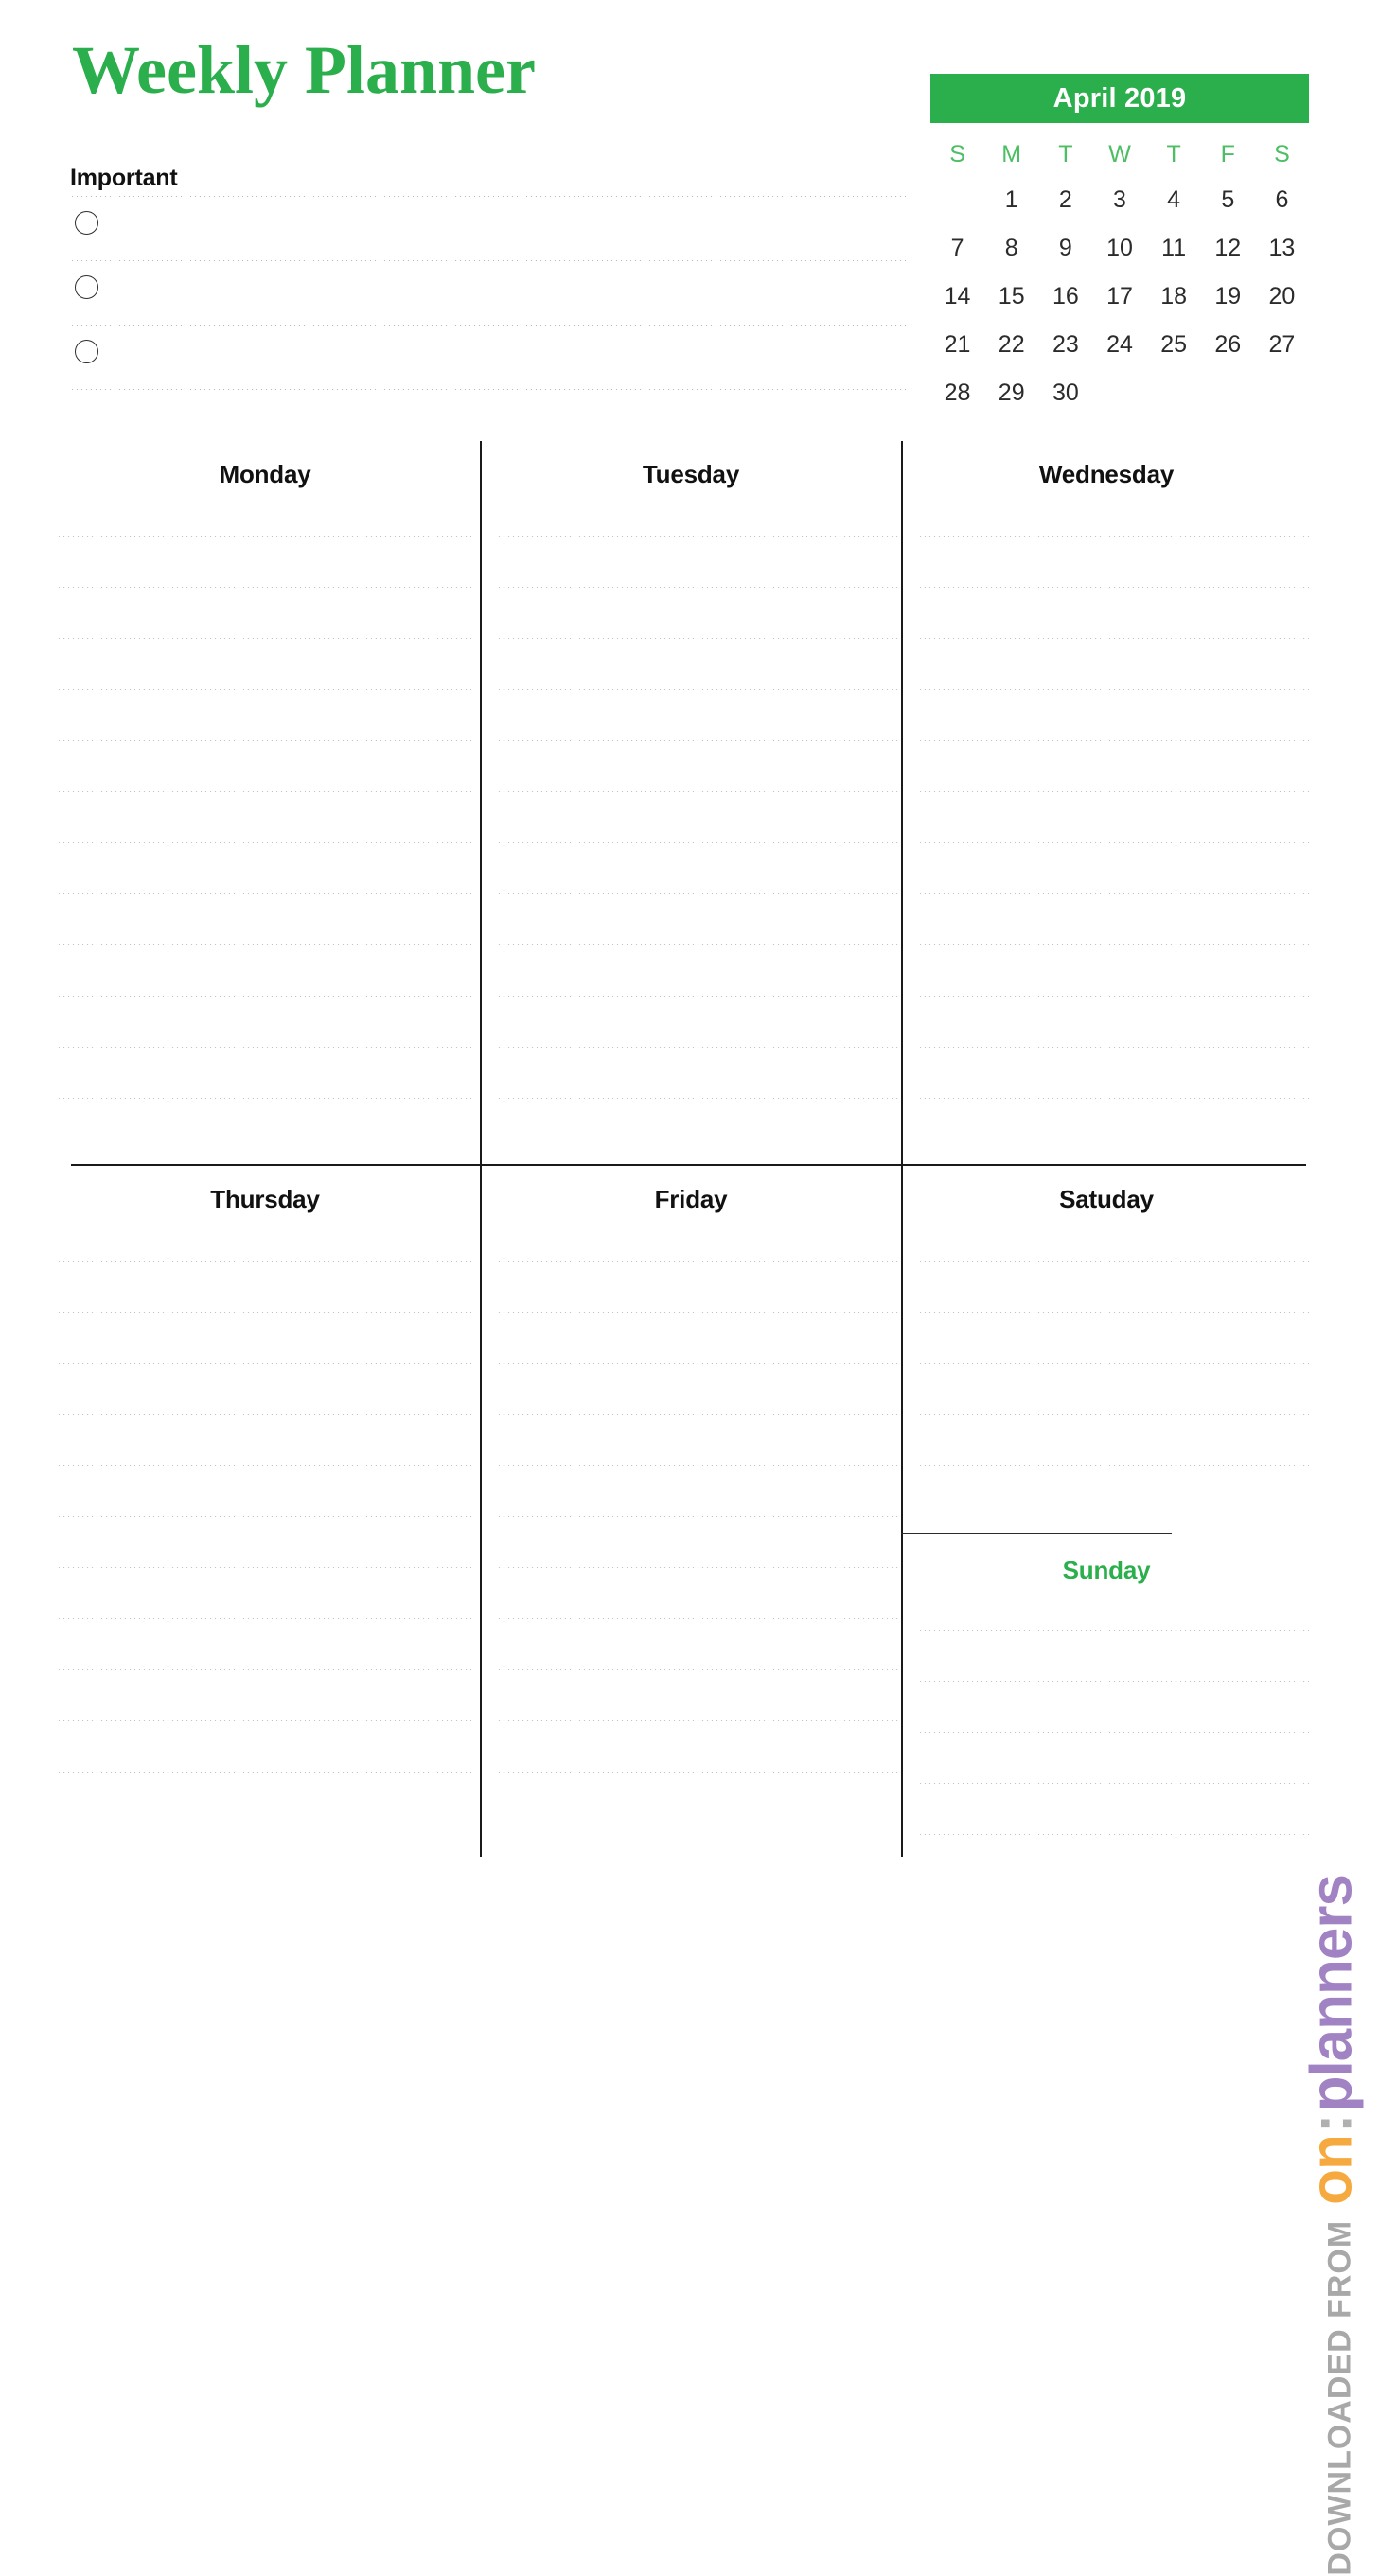 The image size is (1379, 2576). Describe the element at coordinates (1332, 2170) in the screenshot. I see `watermark-brand-on: on` at that location.